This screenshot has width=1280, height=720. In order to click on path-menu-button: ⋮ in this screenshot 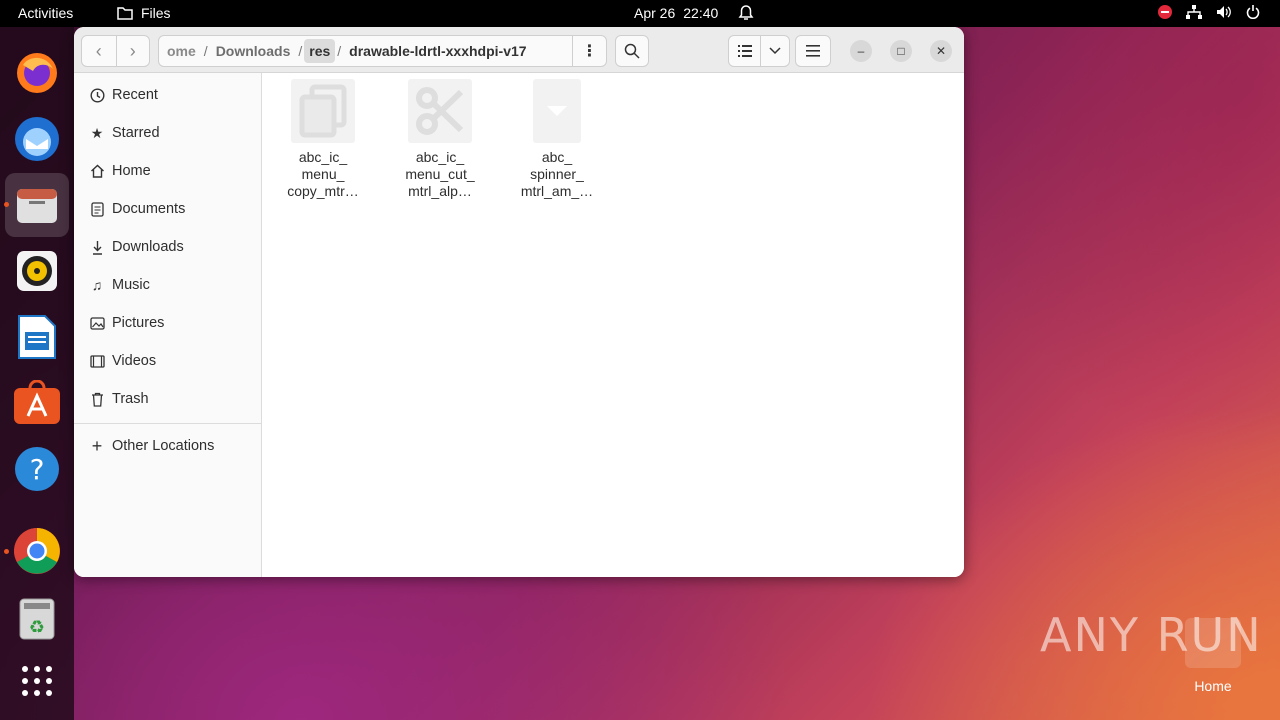, I will do `click(589, 51)`.